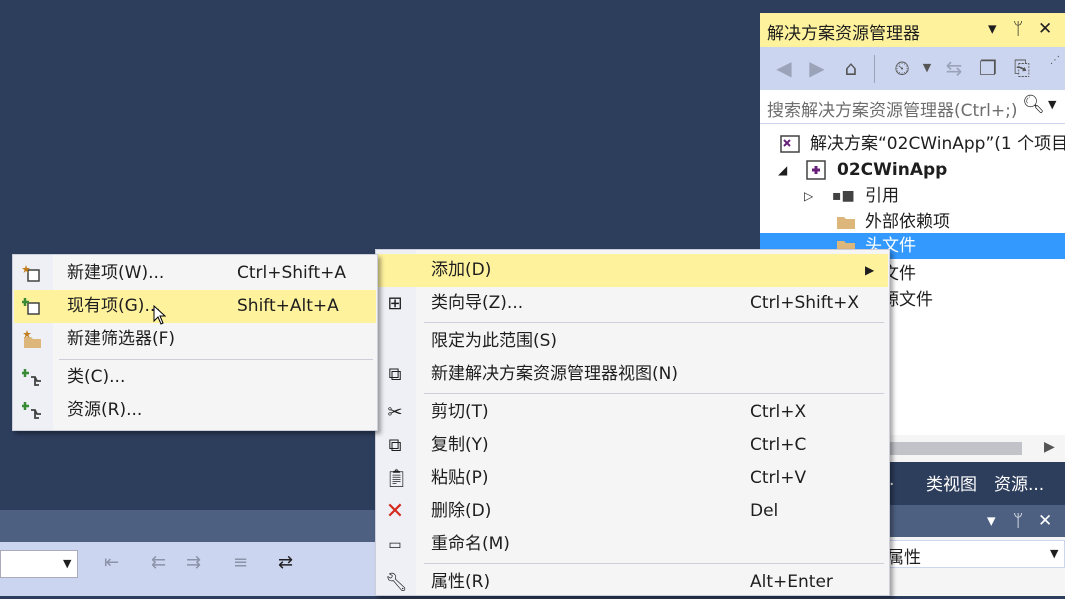 This screenshot has height=599, width=1065. I want to click on copy-icon: ⧉, so click(395, 445).